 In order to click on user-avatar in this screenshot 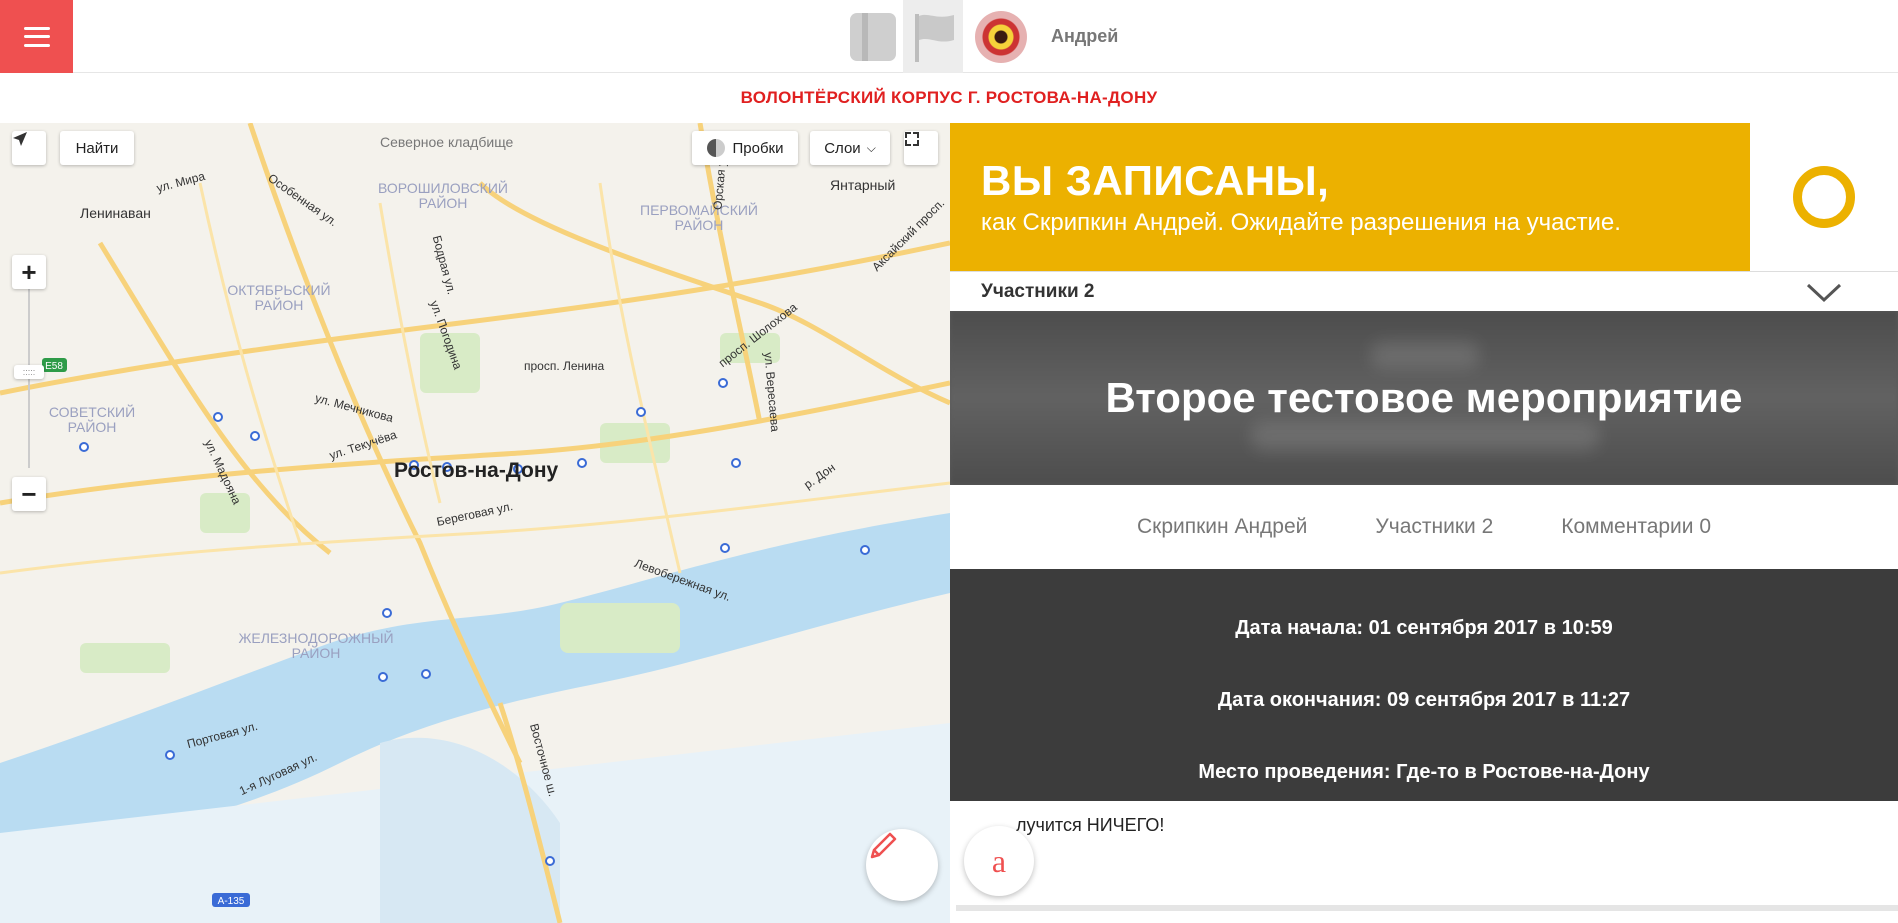, I will do `click(1001, 36)`.